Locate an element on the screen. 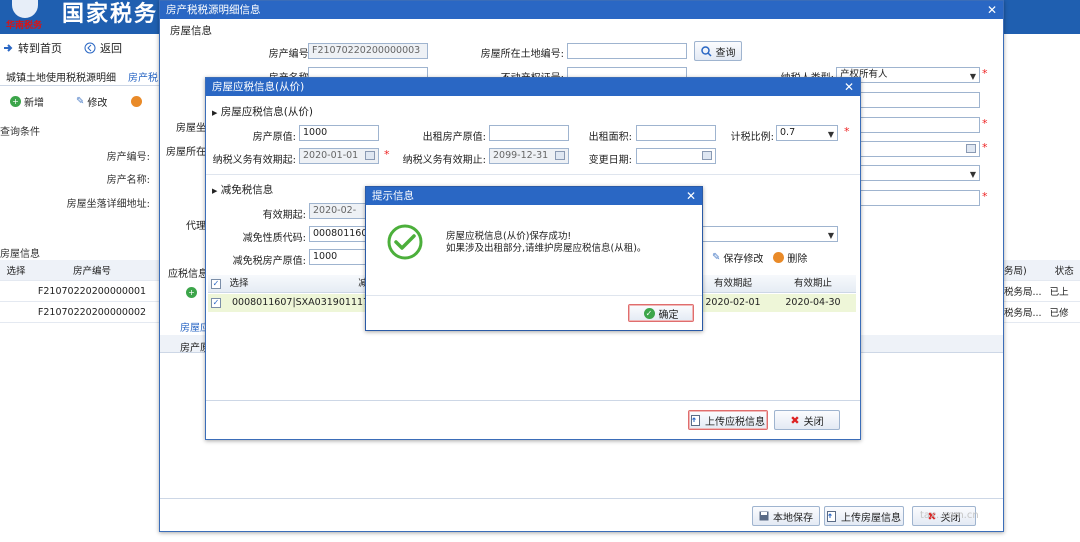 The height and width of the screenshot is (542, 1080). table-row: F21070220200000001 is located at coordinates (80, 291).